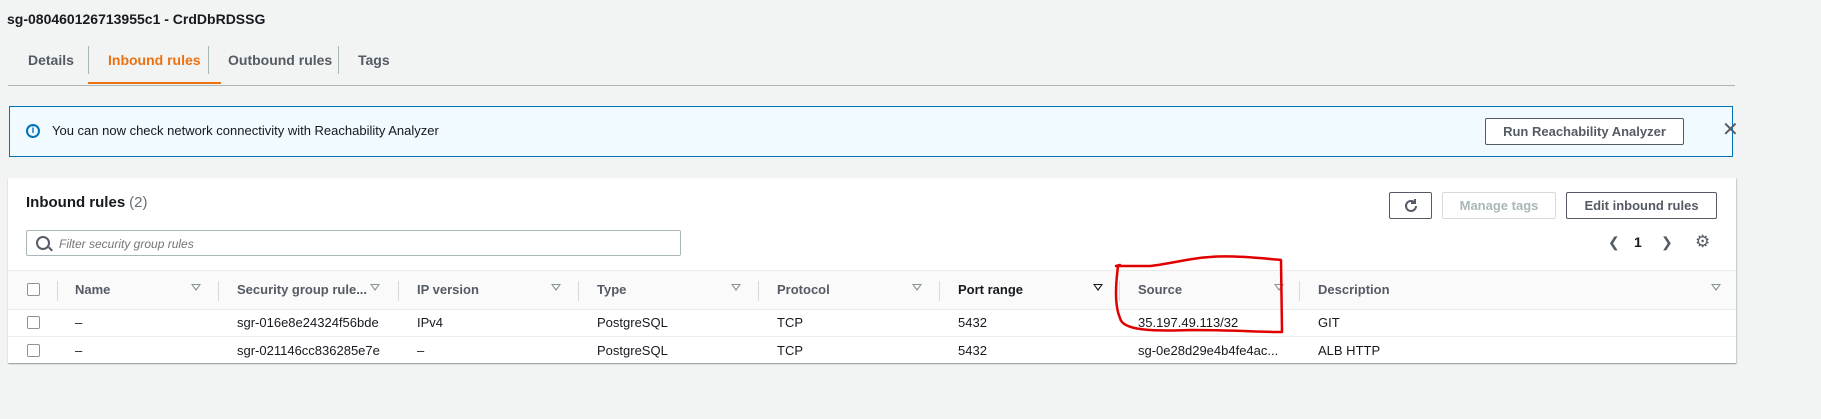 The height and width of the screenshot is (419, 1821). What do you see at coordinates (33, 131) in the screenshot?
I see `info-icon: i` at bounding box center [33, 131].